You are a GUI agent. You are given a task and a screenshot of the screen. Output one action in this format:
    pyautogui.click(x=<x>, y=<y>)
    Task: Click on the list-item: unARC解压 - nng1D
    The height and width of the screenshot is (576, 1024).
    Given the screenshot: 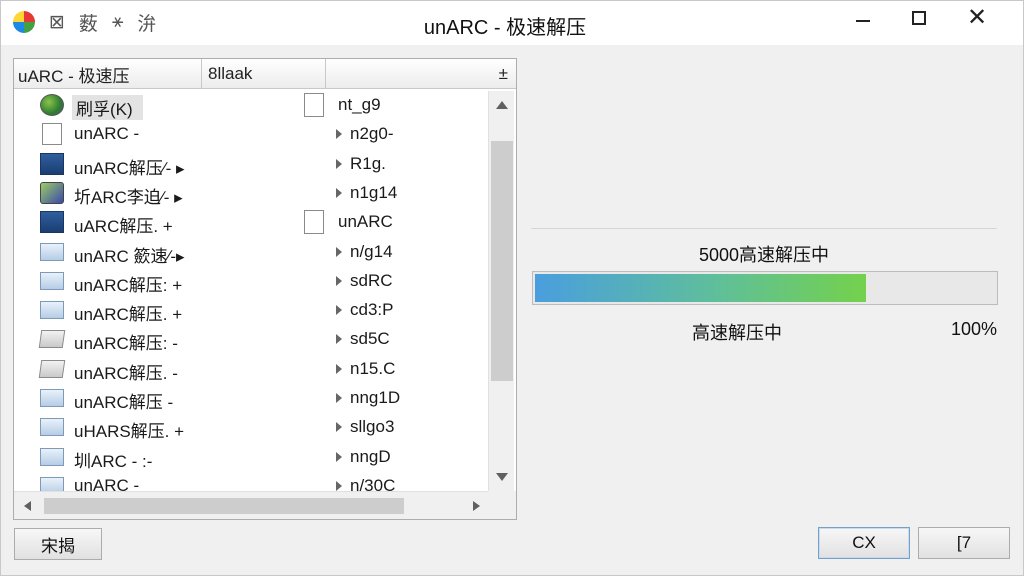 What is the action you would take?
    pyautogui.click(x=251, y=398)
    